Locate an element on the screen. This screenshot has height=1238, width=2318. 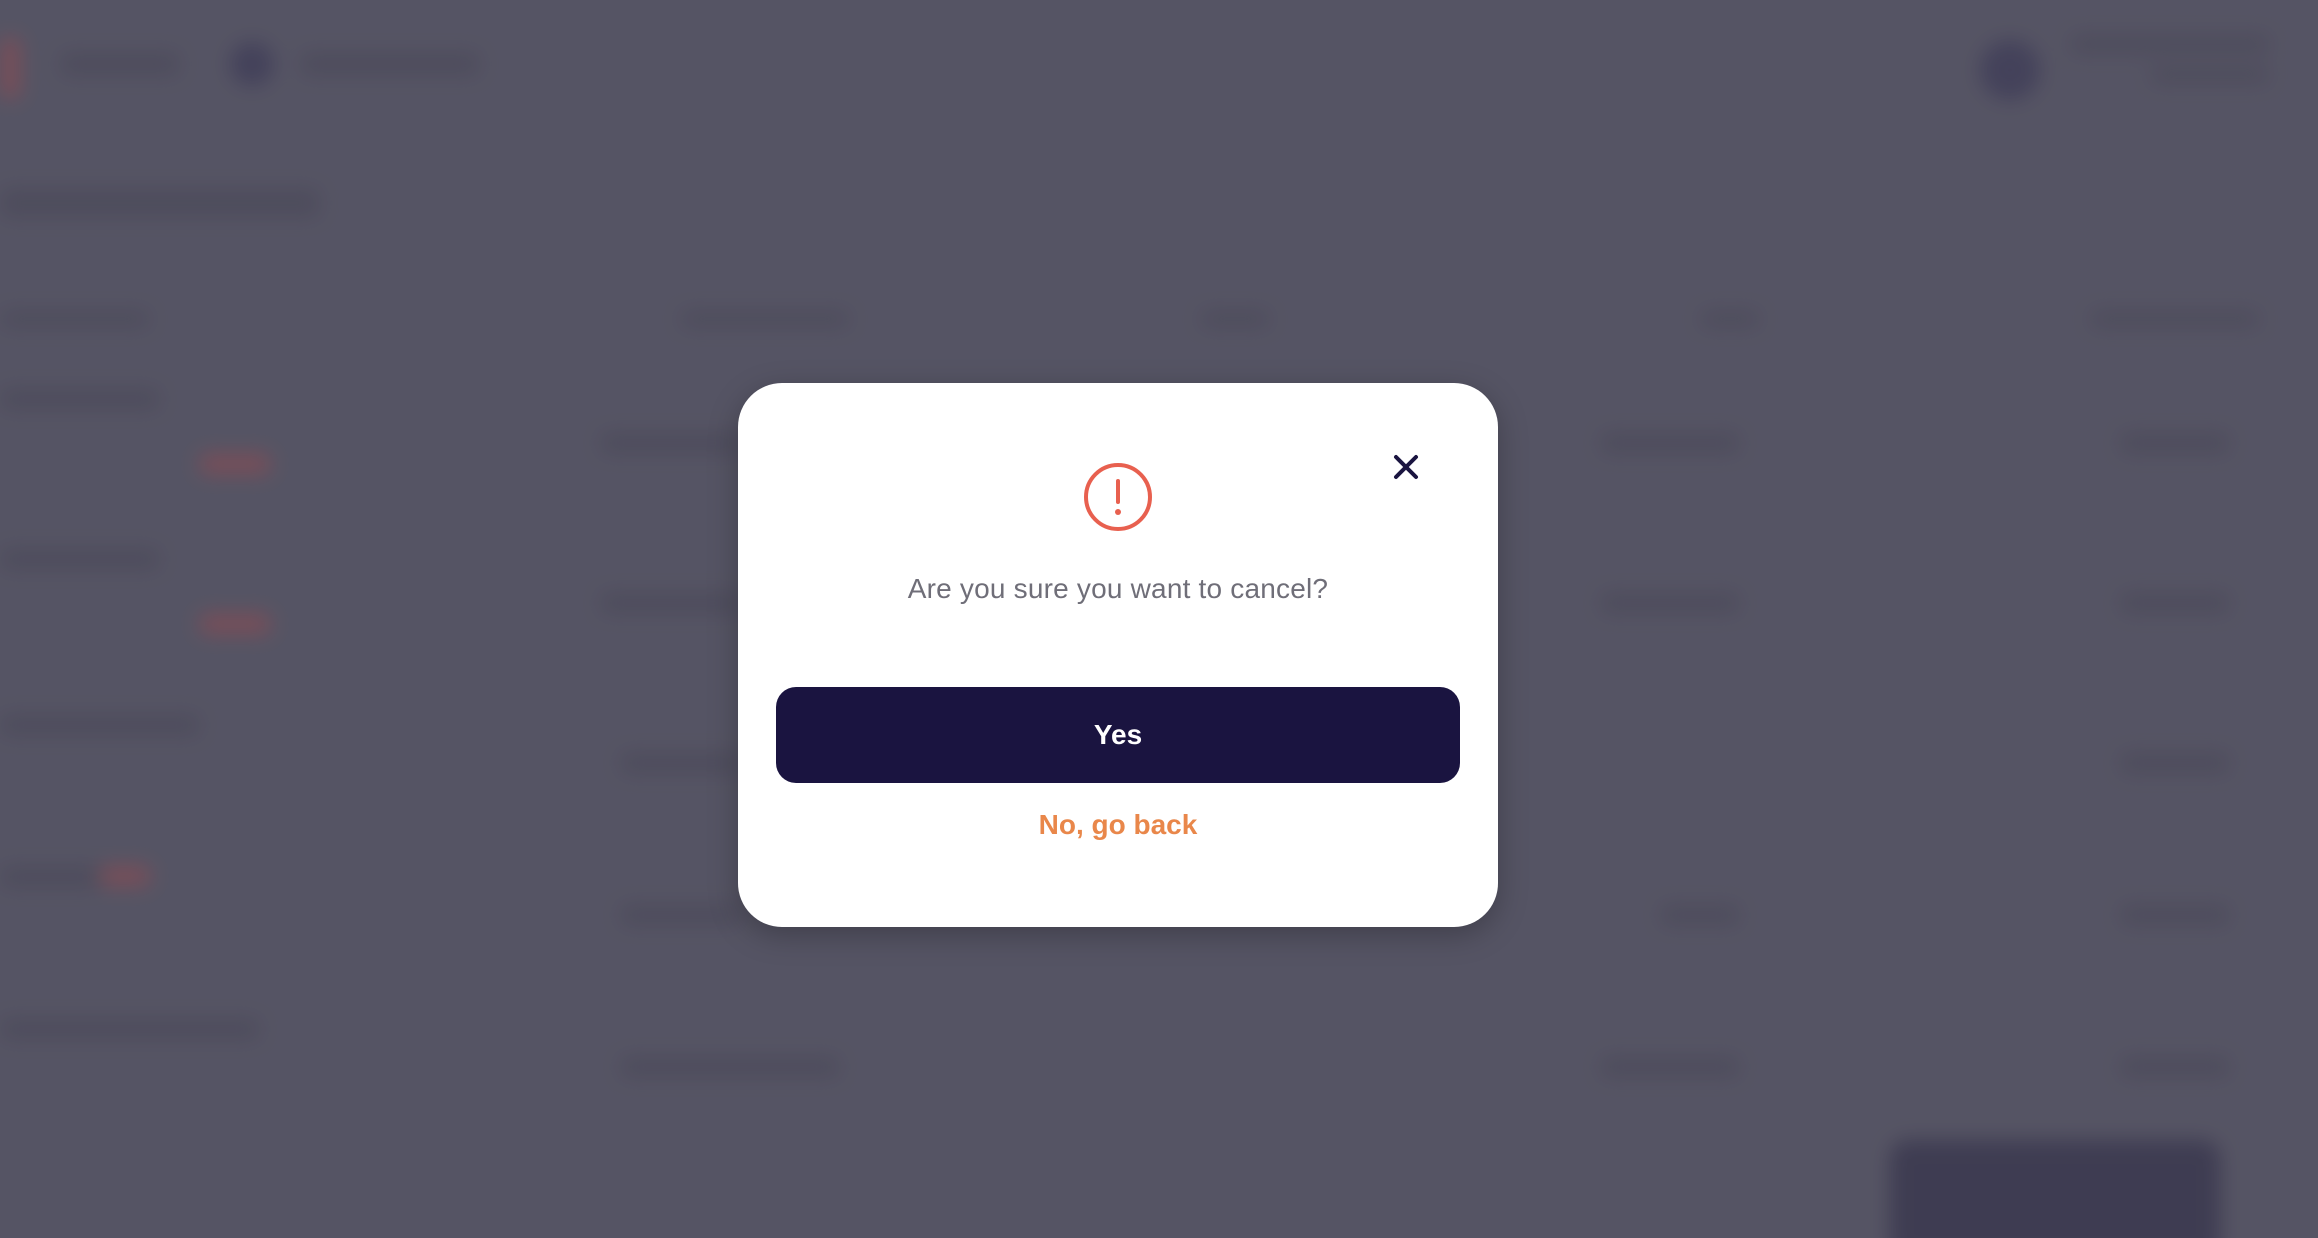
exclamation-circle-icon is located at coordinates (1118, 497).